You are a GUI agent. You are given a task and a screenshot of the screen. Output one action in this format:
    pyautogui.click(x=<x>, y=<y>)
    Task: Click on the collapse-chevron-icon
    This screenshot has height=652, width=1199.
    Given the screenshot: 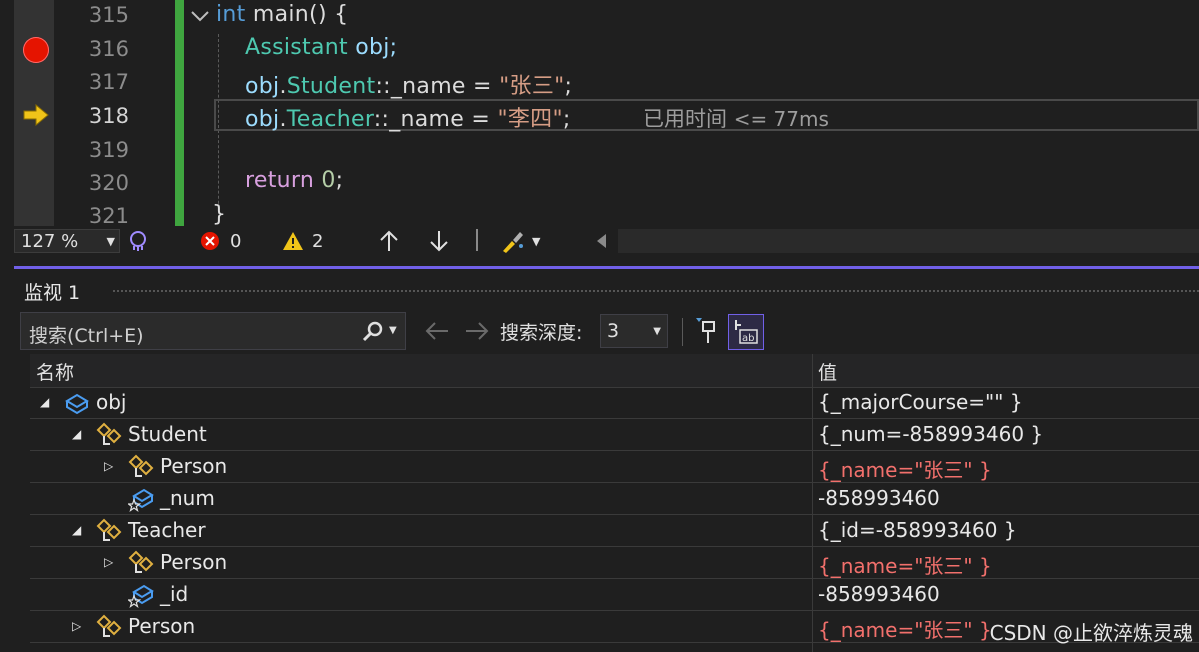 What is the action you would take?
    pyautogui.click(x=200, y=16)
    